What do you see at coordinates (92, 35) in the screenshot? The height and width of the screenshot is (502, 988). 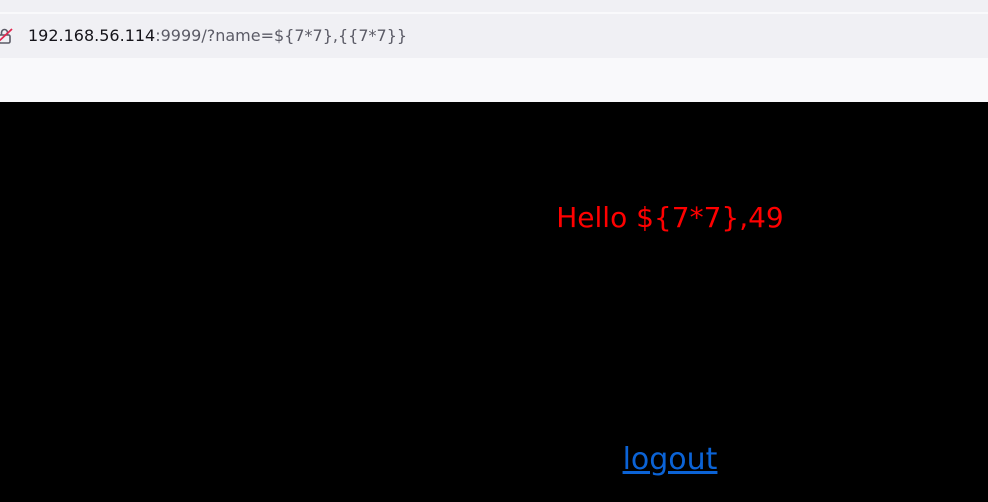 I see `url-host: 192.168.56.114` at bounding box center [92, 35].